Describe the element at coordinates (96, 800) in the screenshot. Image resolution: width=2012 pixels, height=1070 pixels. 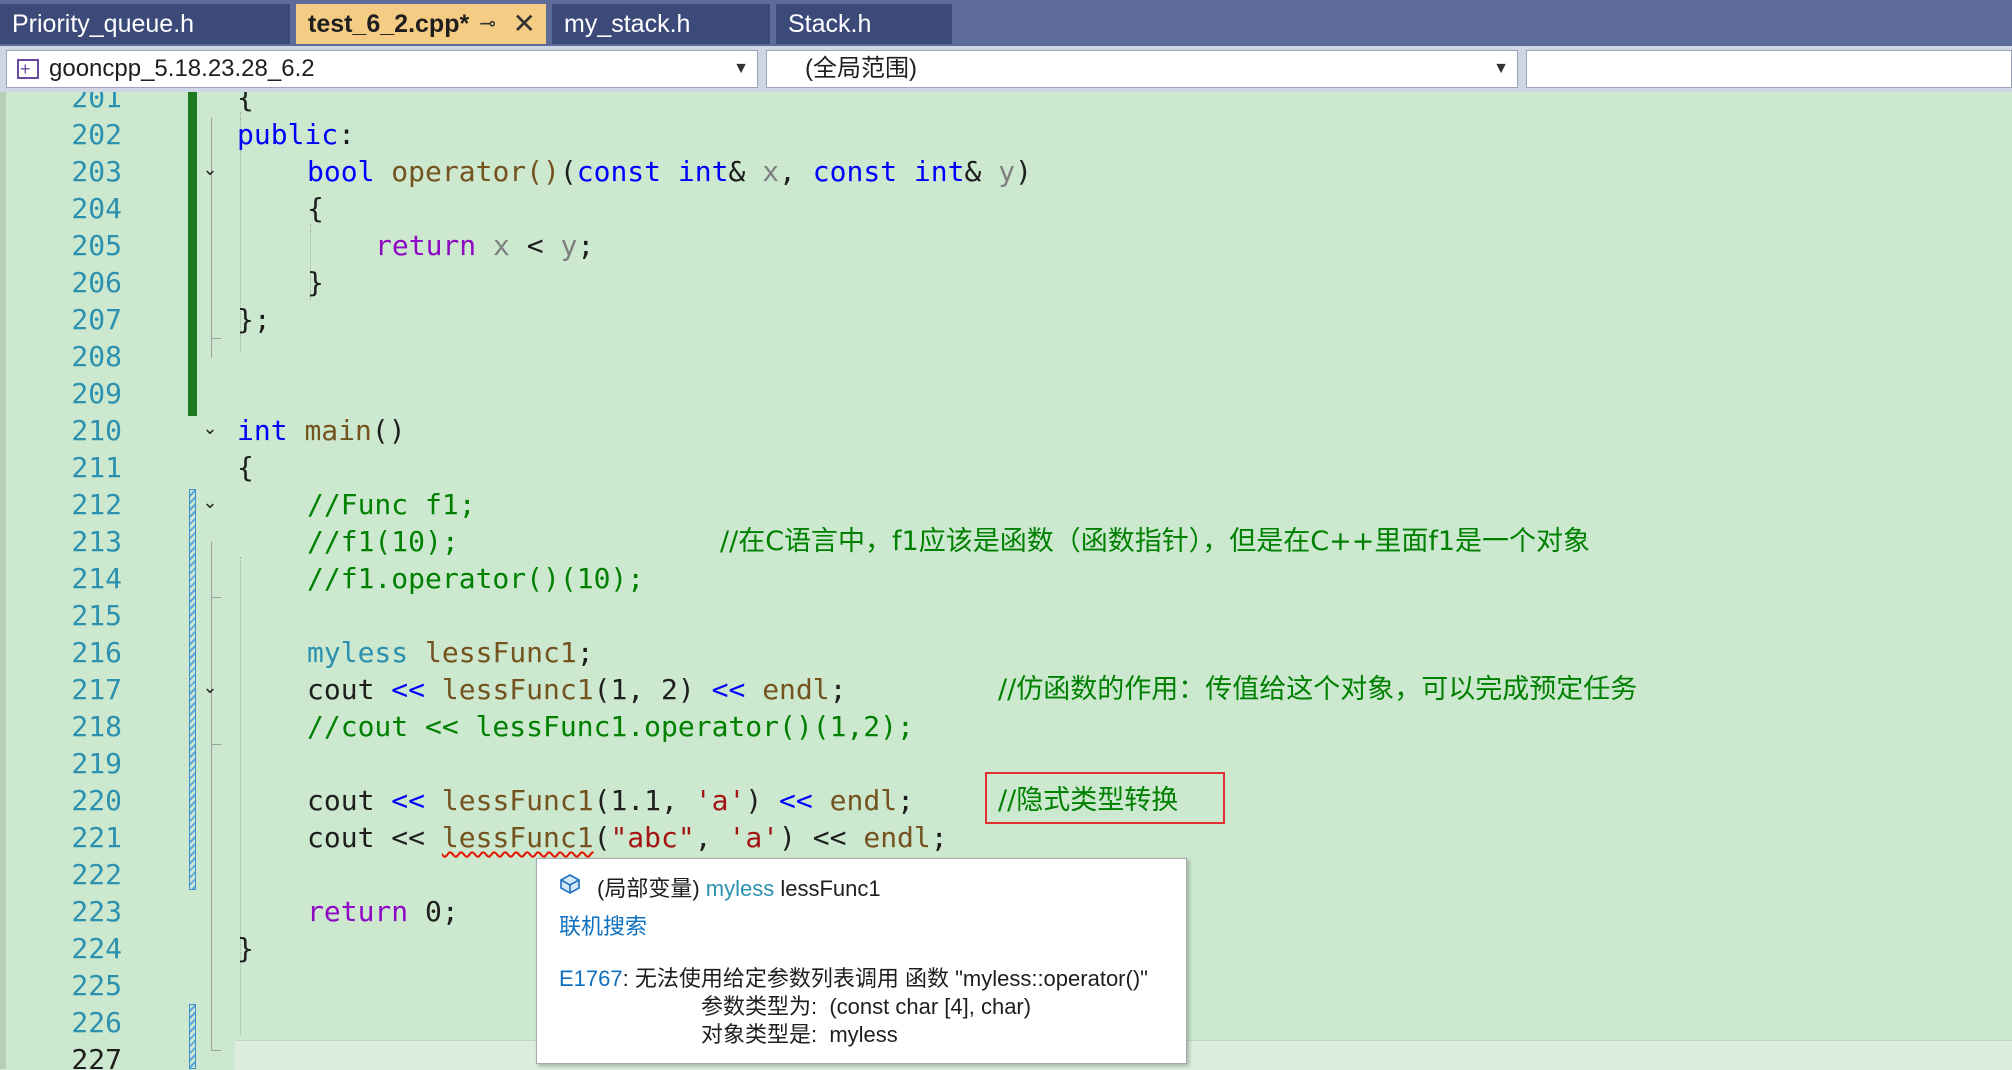
I see `line-number: 220` at that location.